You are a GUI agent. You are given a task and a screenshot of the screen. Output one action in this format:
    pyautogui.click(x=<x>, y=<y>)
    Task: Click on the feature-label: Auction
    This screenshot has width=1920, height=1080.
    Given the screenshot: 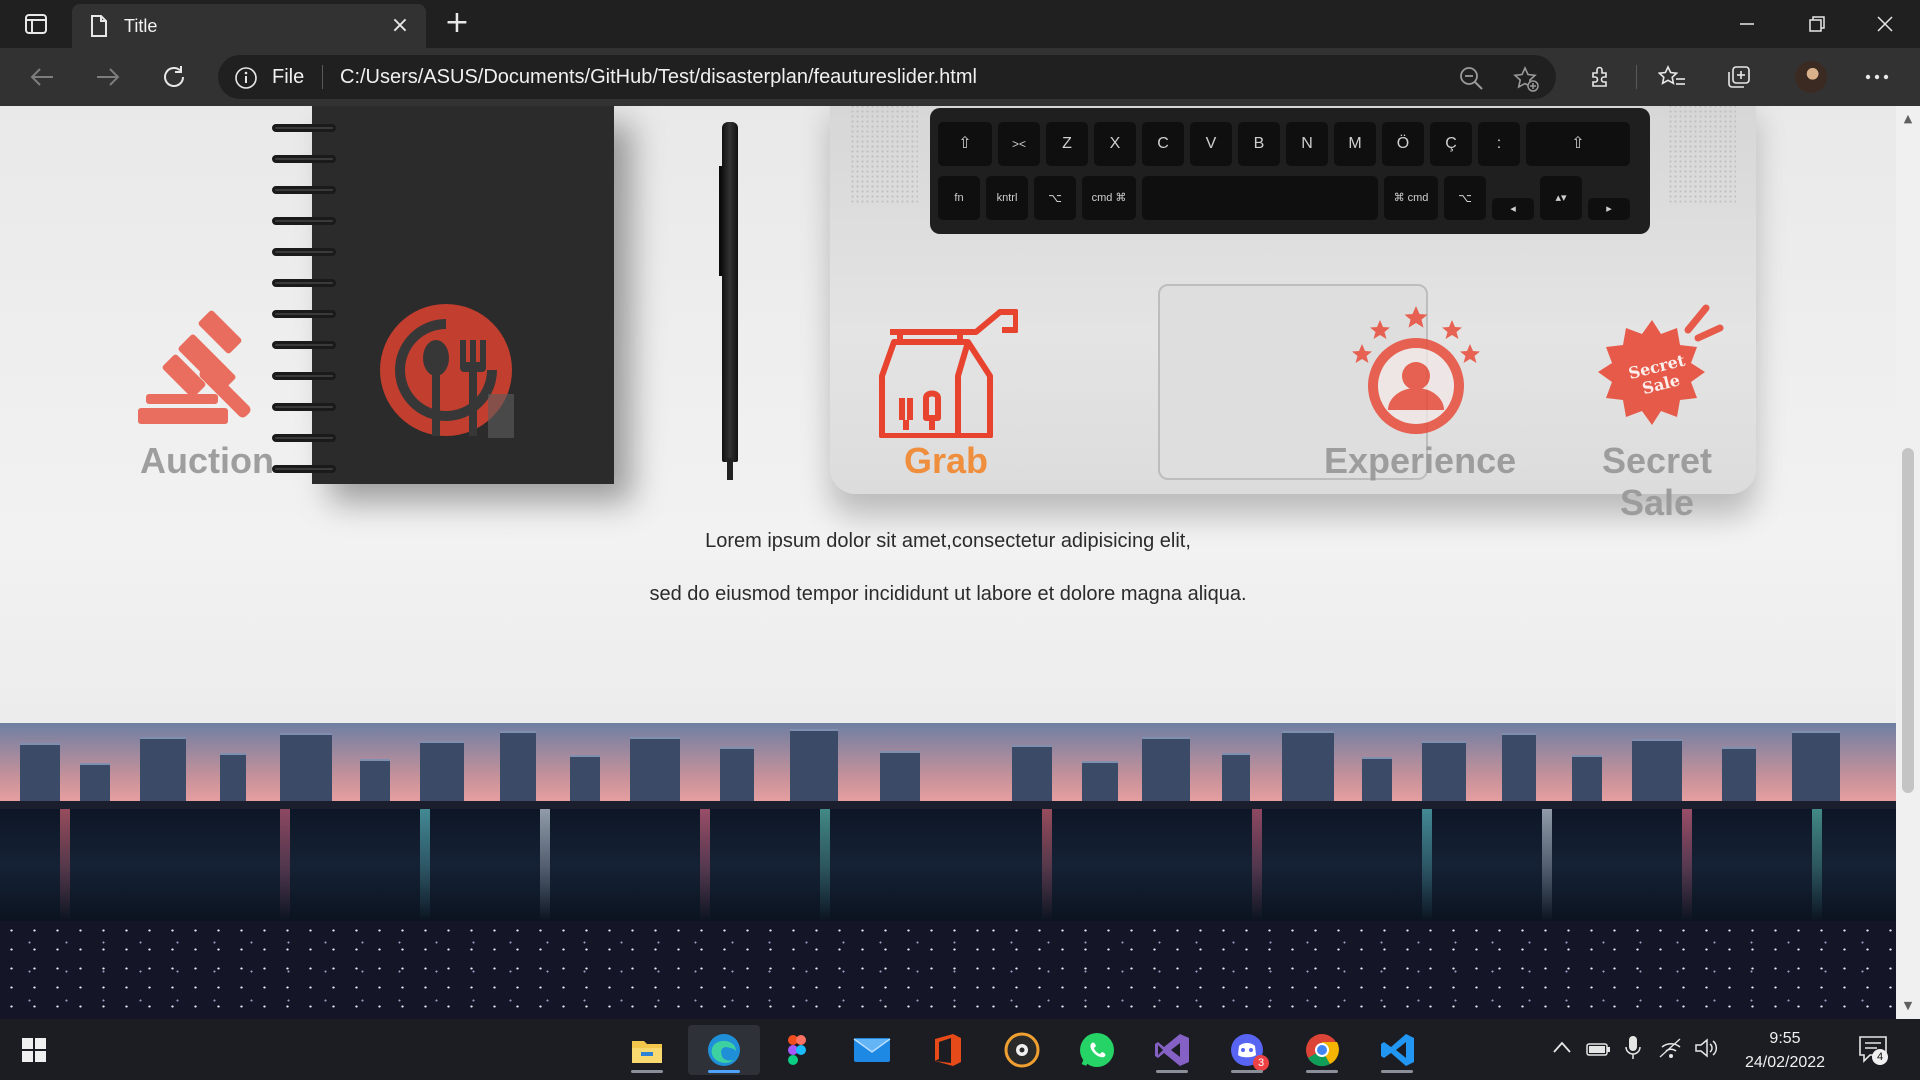 What is the action you would take?
    pyautogui.click(x=207, y=460)
    